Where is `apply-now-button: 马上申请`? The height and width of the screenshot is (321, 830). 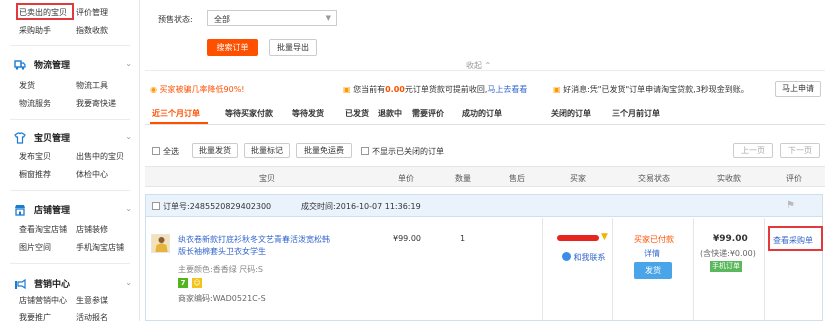 apply-now-button: 马上申请 is located at coordinates (798, 89).